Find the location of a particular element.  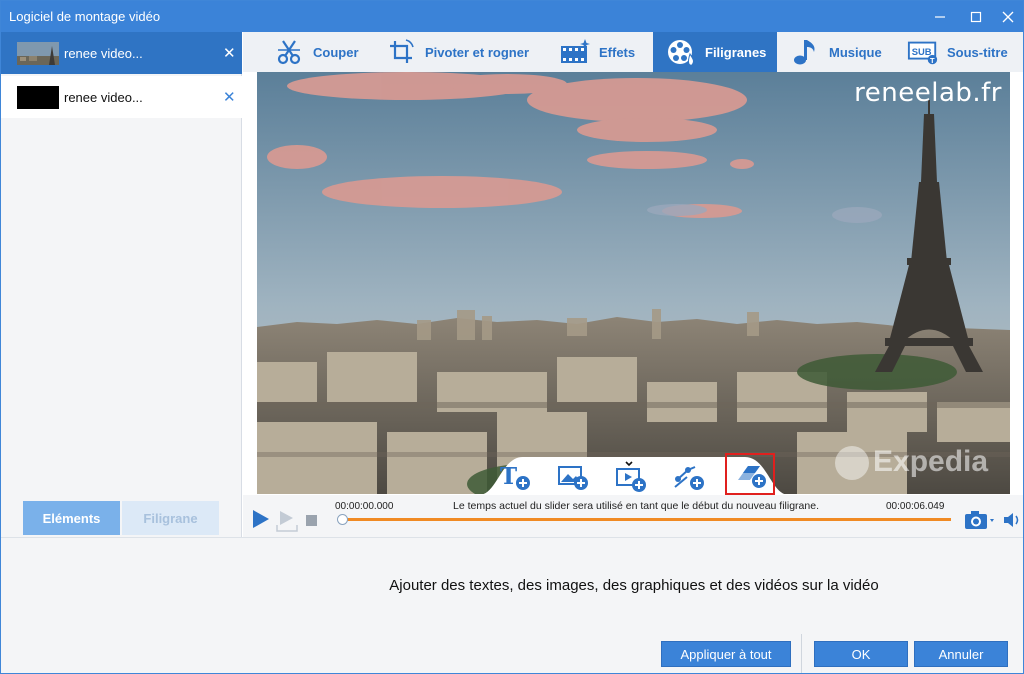

play-icon is located at coordinates (261, 519).